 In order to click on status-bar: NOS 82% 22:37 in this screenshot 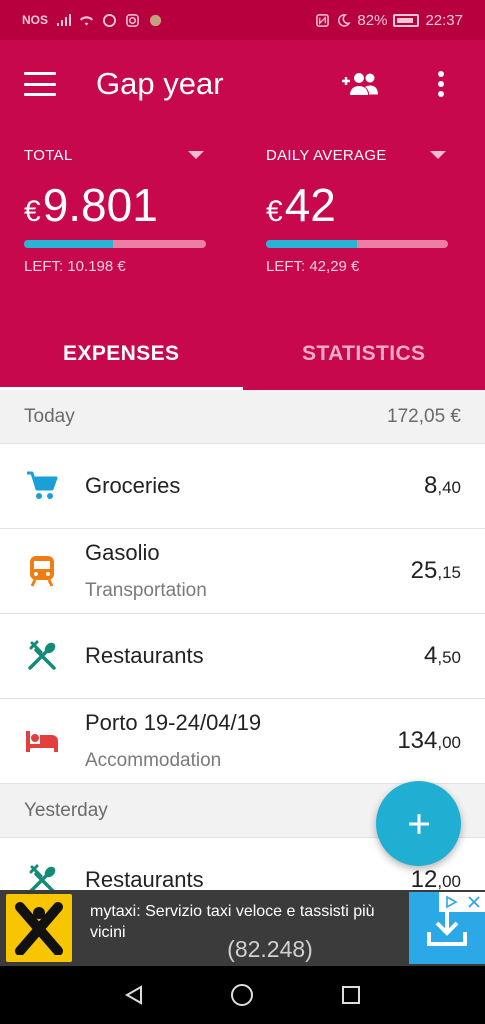, I will do `click(242, 20)`.